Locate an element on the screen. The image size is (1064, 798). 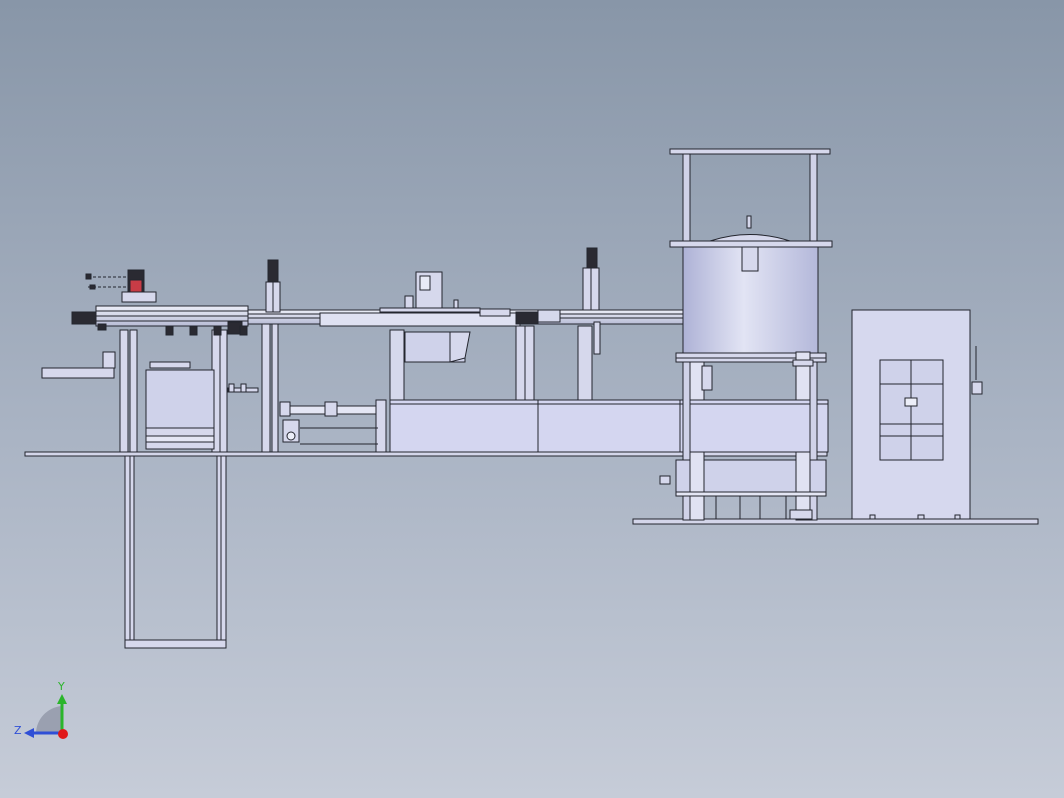
z-axis-arrowhead is located at coordinates (29, 733).